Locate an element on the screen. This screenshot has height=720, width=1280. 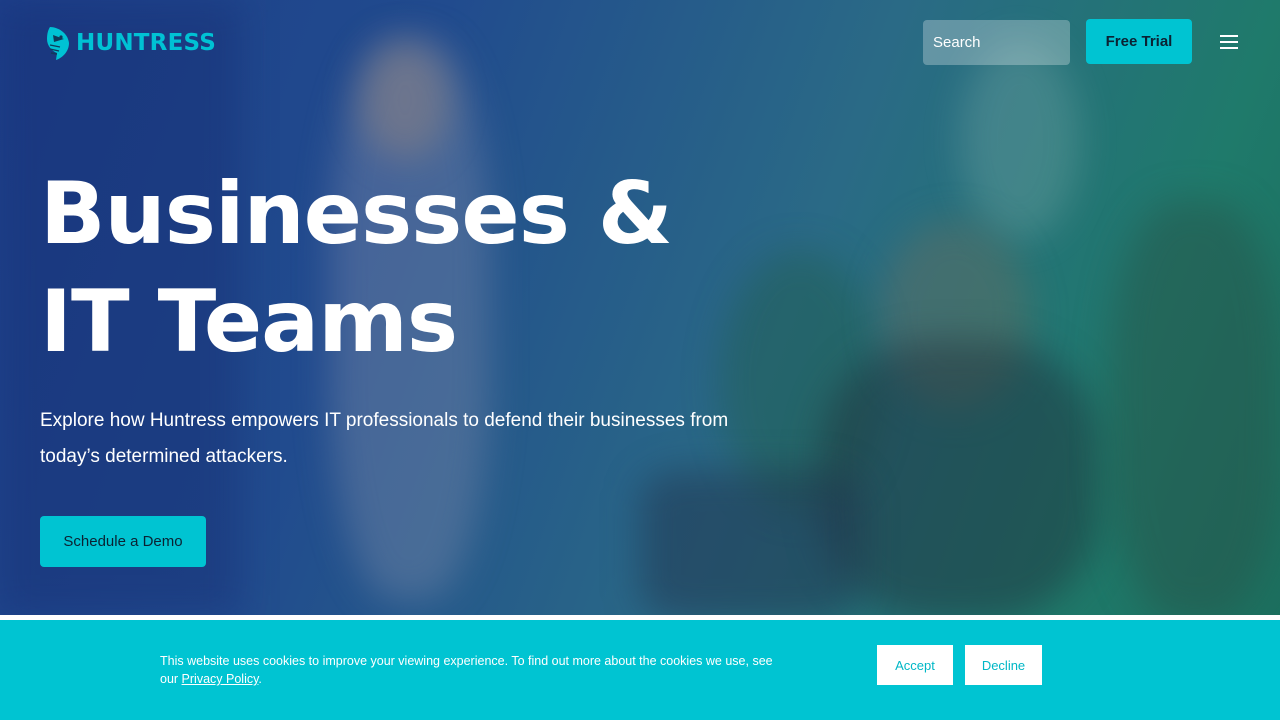
logo-link: HUNTRESS is located at coordinates (130, 43).